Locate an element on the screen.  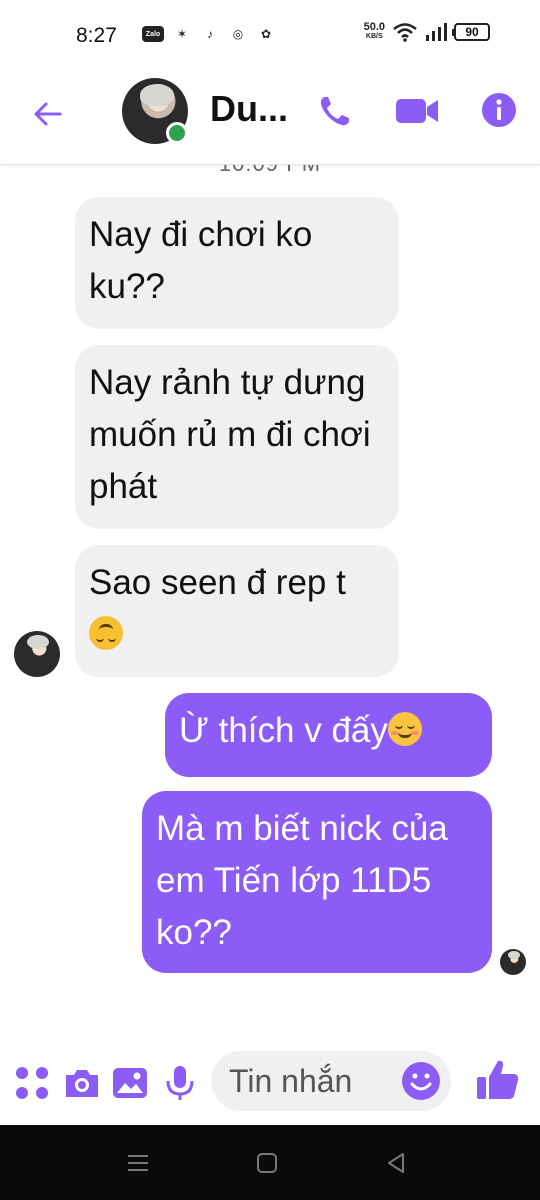
message-text: Mà m biết nick của em Tiến lớp 11D5 ko?? is located at coordinates (302, 880).